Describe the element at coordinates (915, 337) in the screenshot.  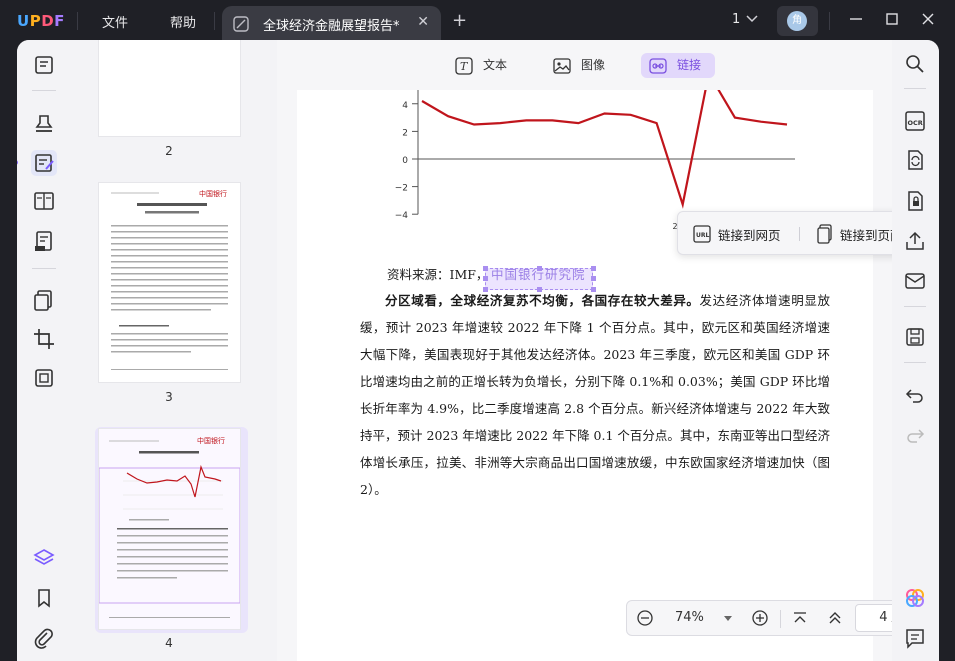
I see `save-icon` at that location.